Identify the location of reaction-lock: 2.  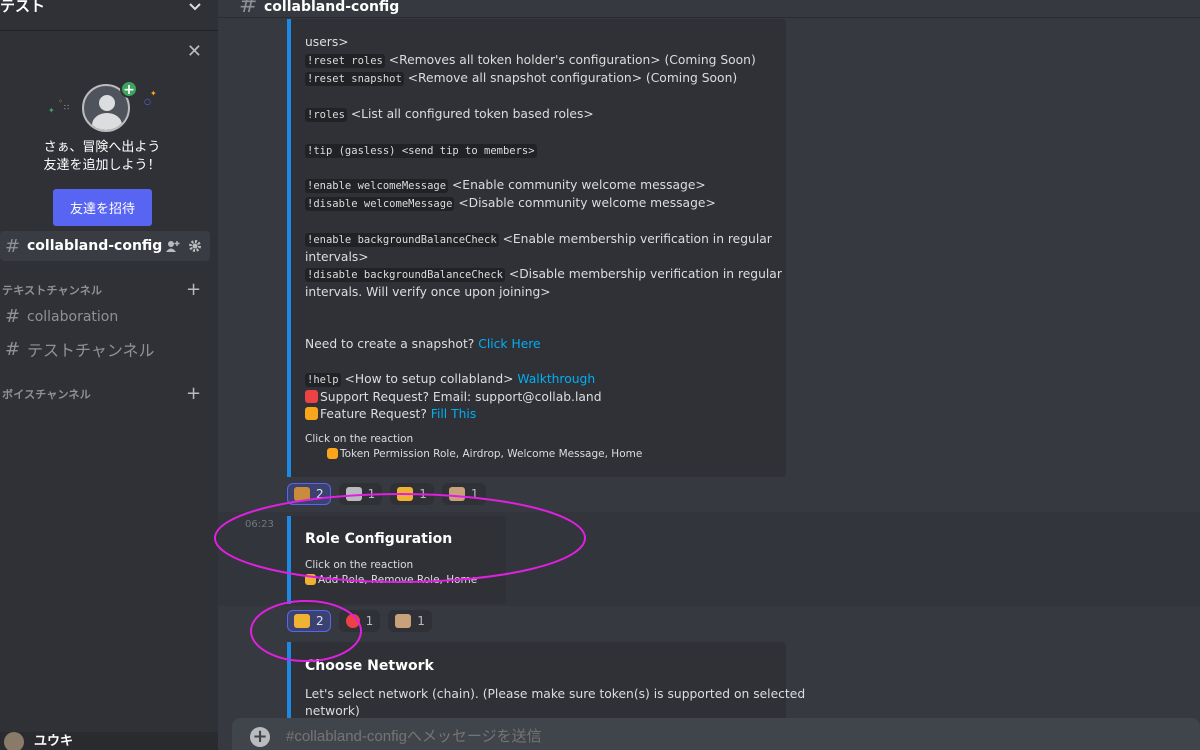
(309, 494).